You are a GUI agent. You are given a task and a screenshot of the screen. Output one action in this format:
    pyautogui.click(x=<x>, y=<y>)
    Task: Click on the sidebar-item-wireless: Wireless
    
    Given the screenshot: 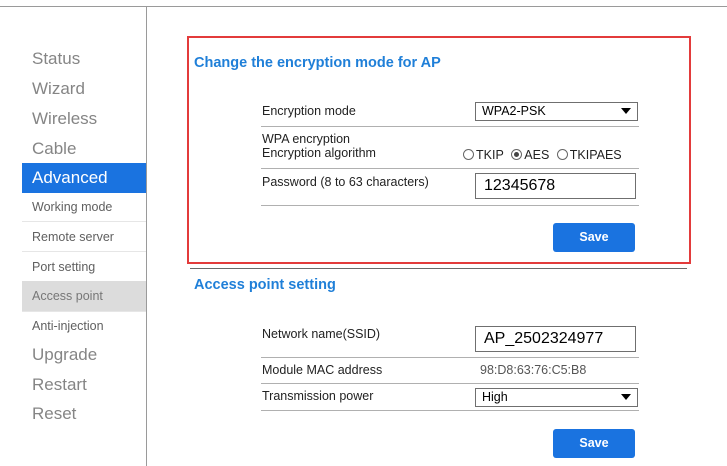 What is the action you would take?
    pyautogui.click(x=84, y=119)
    